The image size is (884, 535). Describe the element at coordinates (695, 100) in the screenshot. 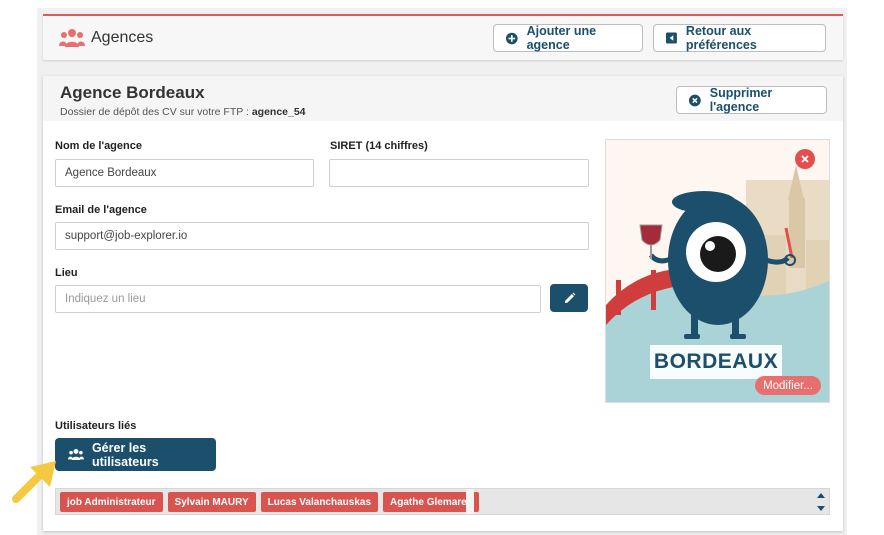

I see `times-circle-icon` at that location.